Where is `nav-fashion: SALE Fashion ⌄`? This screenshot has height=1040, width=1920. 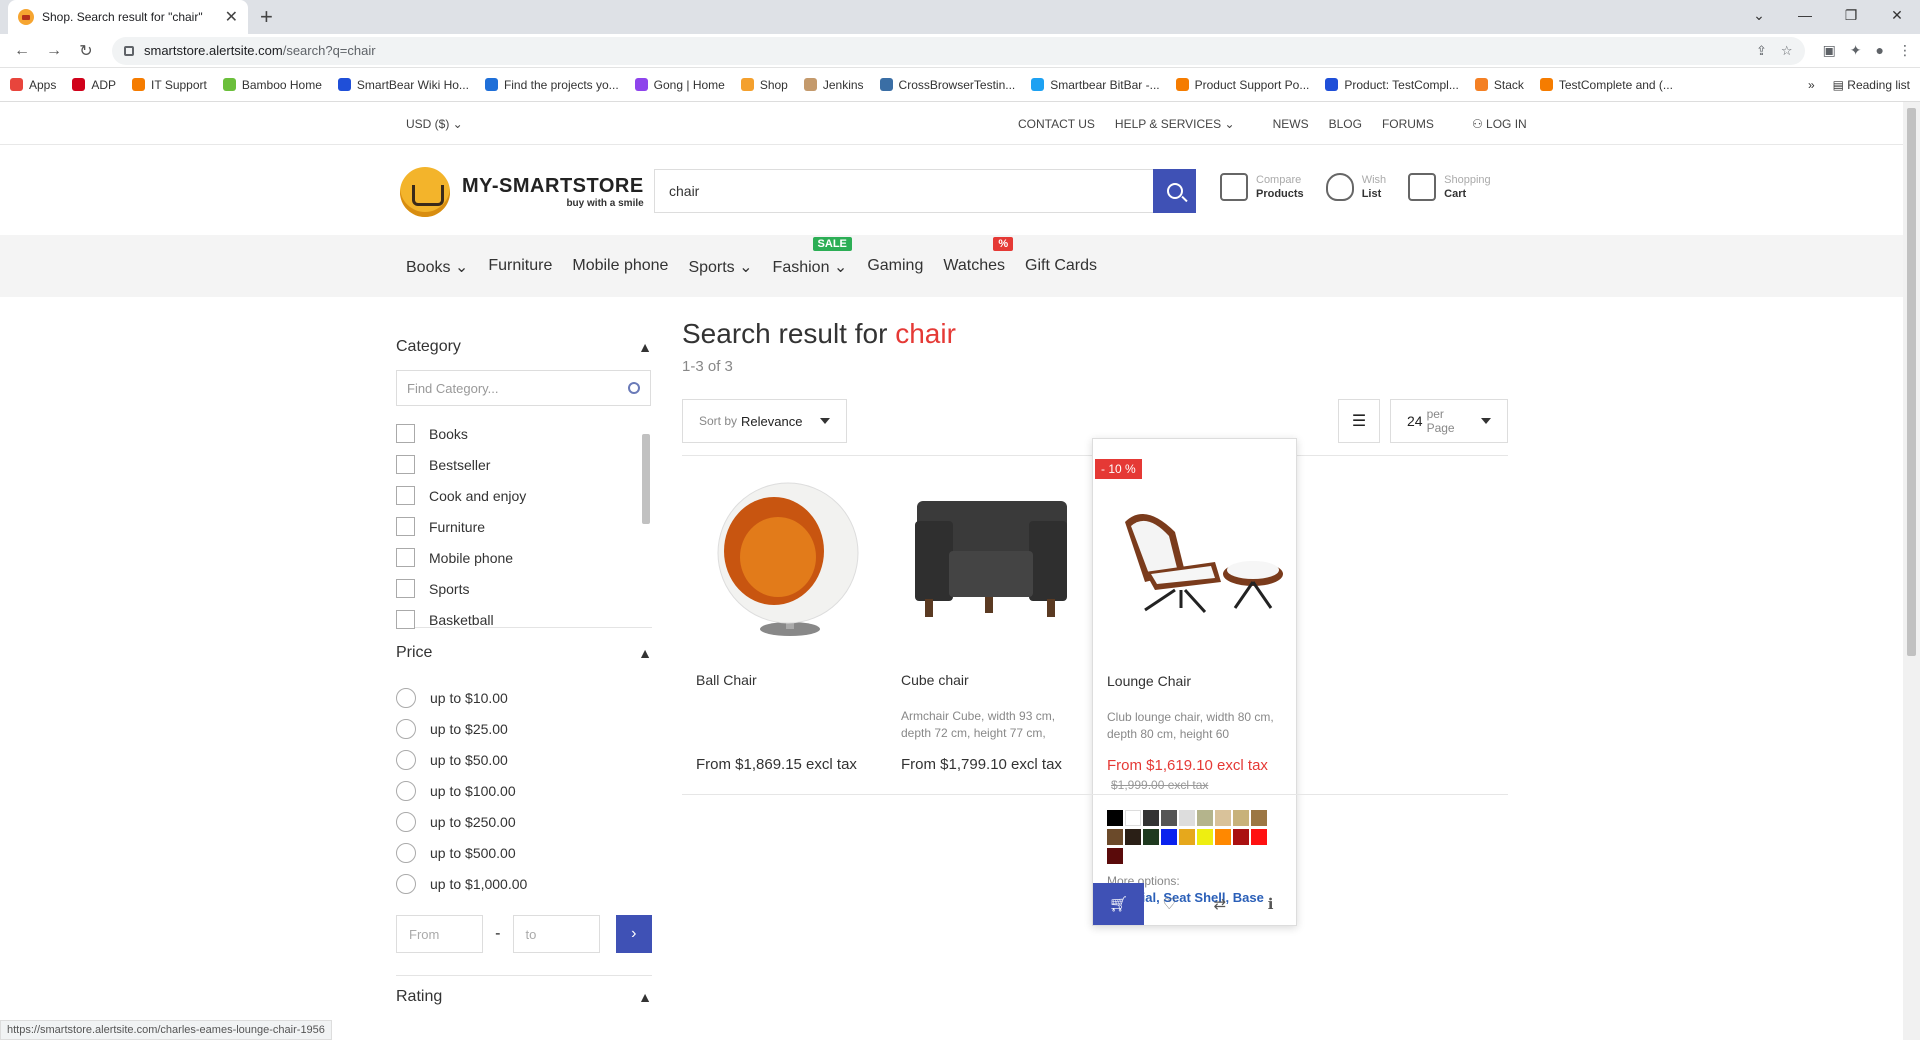
nav-fashion: SALE Fashion ⌄ is located at coordinates (812, 257).